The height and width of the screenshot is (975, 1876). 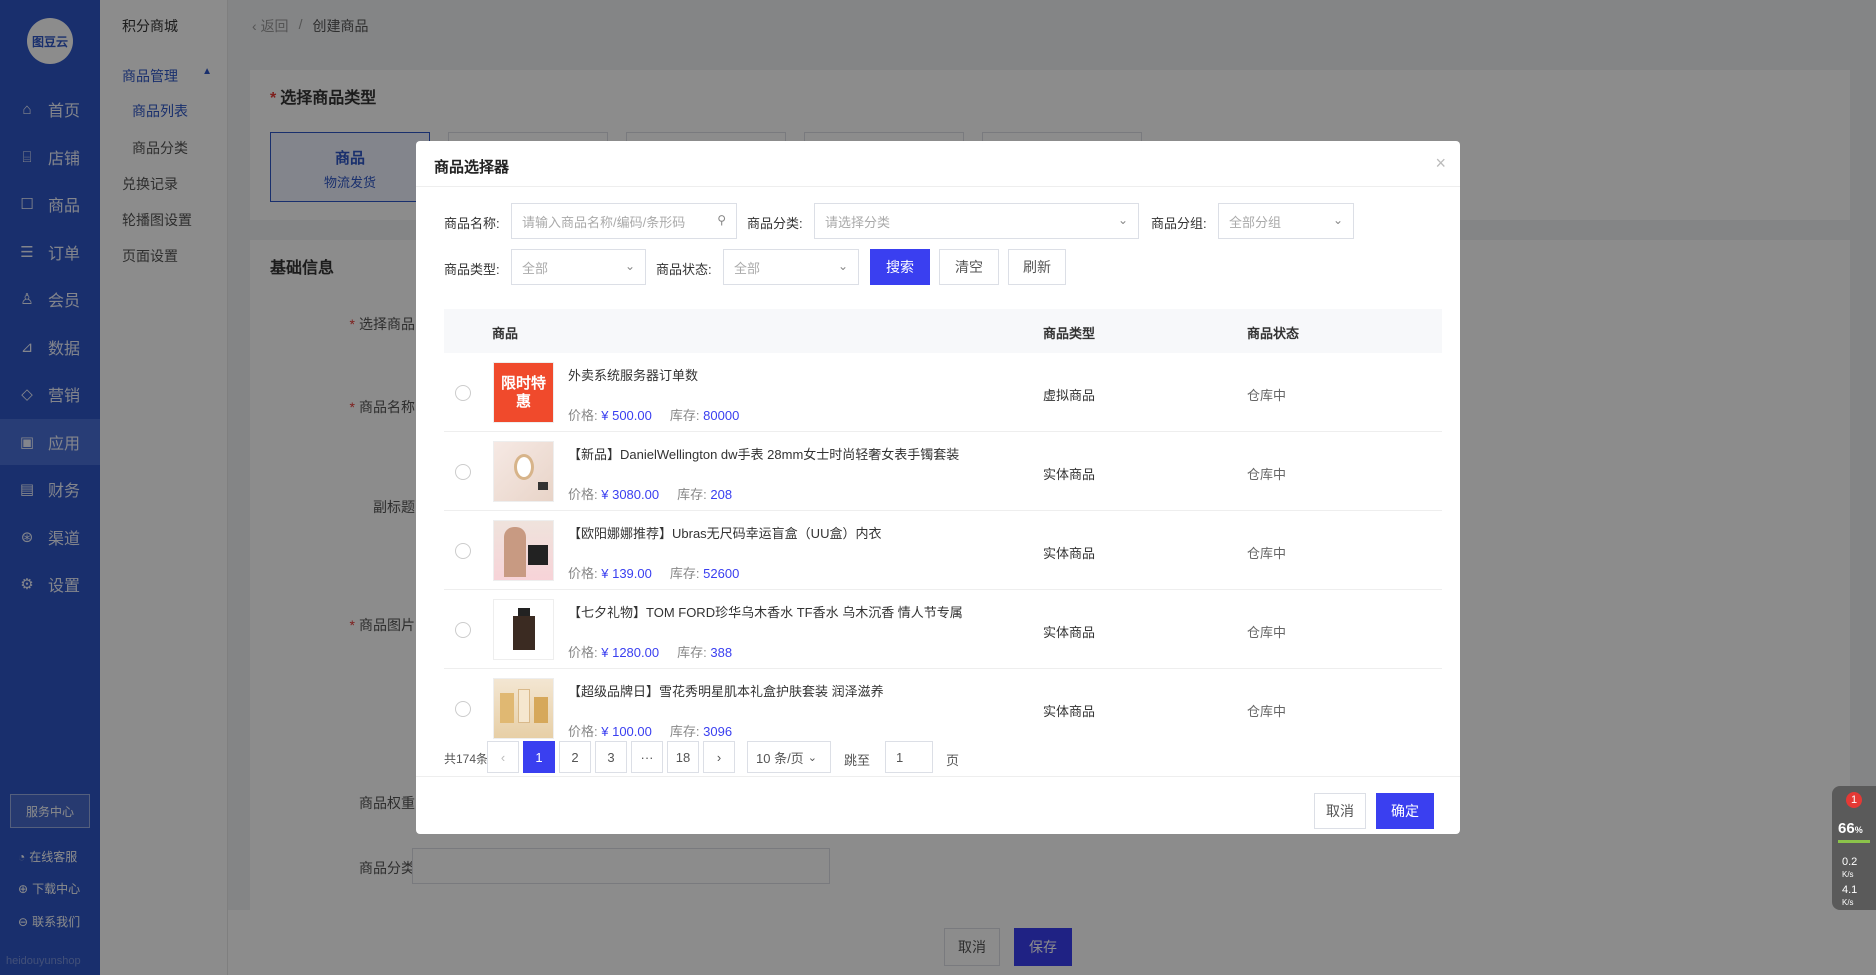 What do you see at coordinates (472, 167) in the screenshot?
I see `modal-title: 商品选择器` at bounding box center [472, 167].